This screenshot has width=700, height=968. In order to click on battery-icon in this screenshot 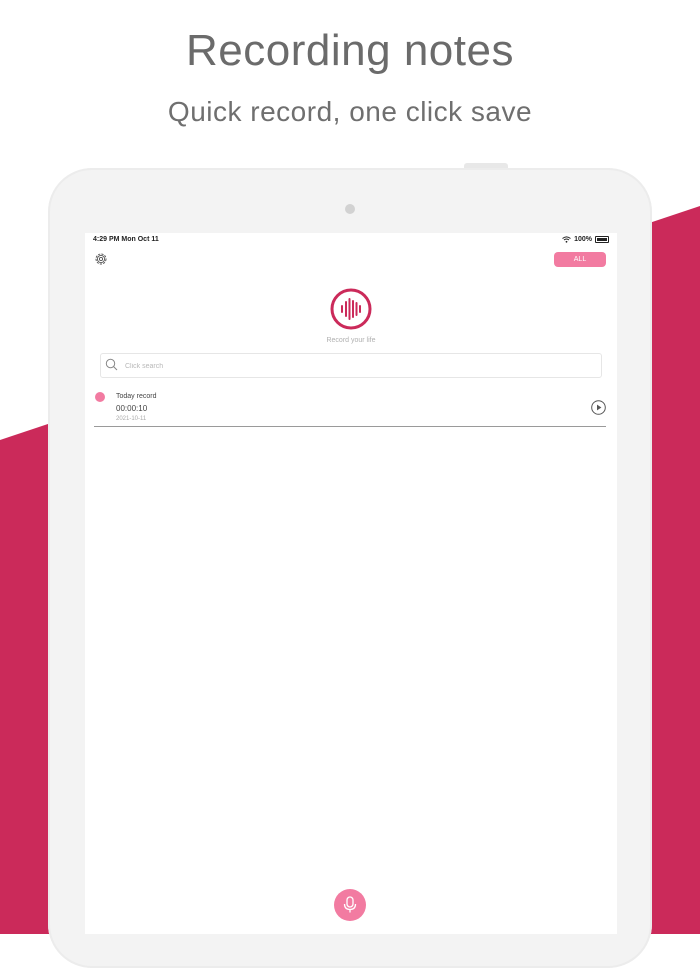, I will do `click(602, 239)`.